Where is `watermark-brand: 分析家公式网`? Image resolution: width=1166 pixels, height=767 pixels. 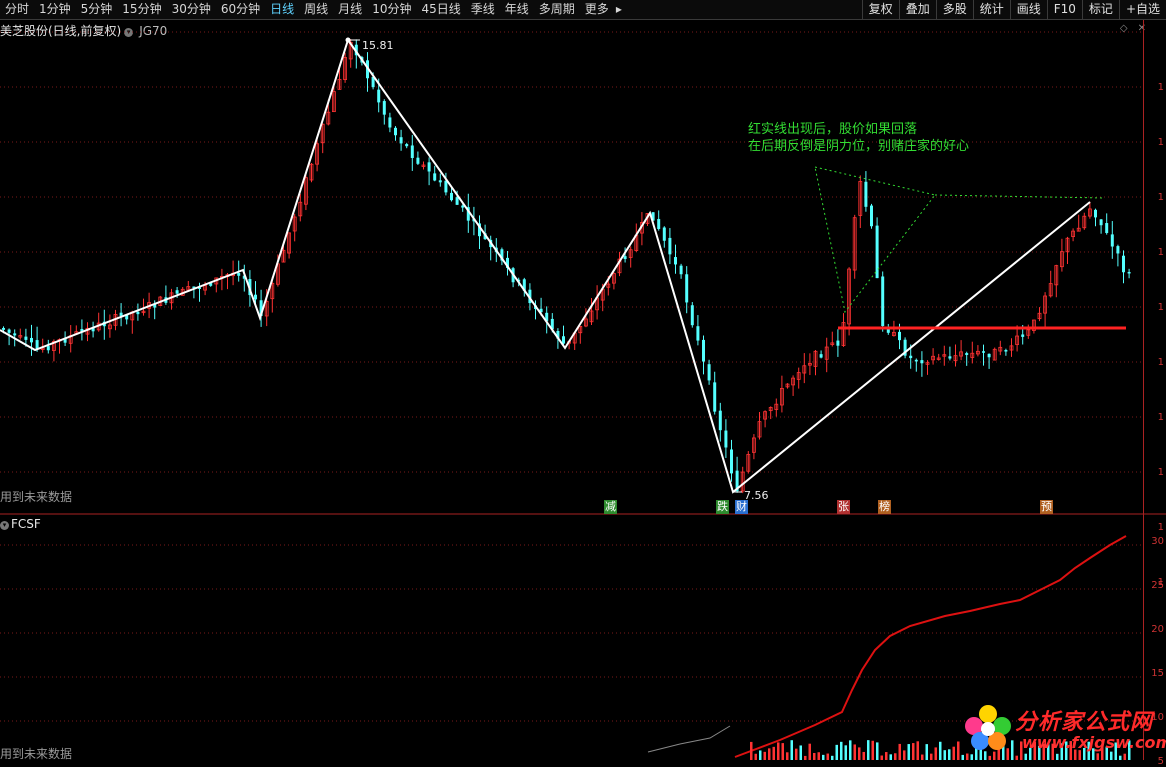
watermark-brand: 分析家公式网 is located at coordinates (1084, 722).